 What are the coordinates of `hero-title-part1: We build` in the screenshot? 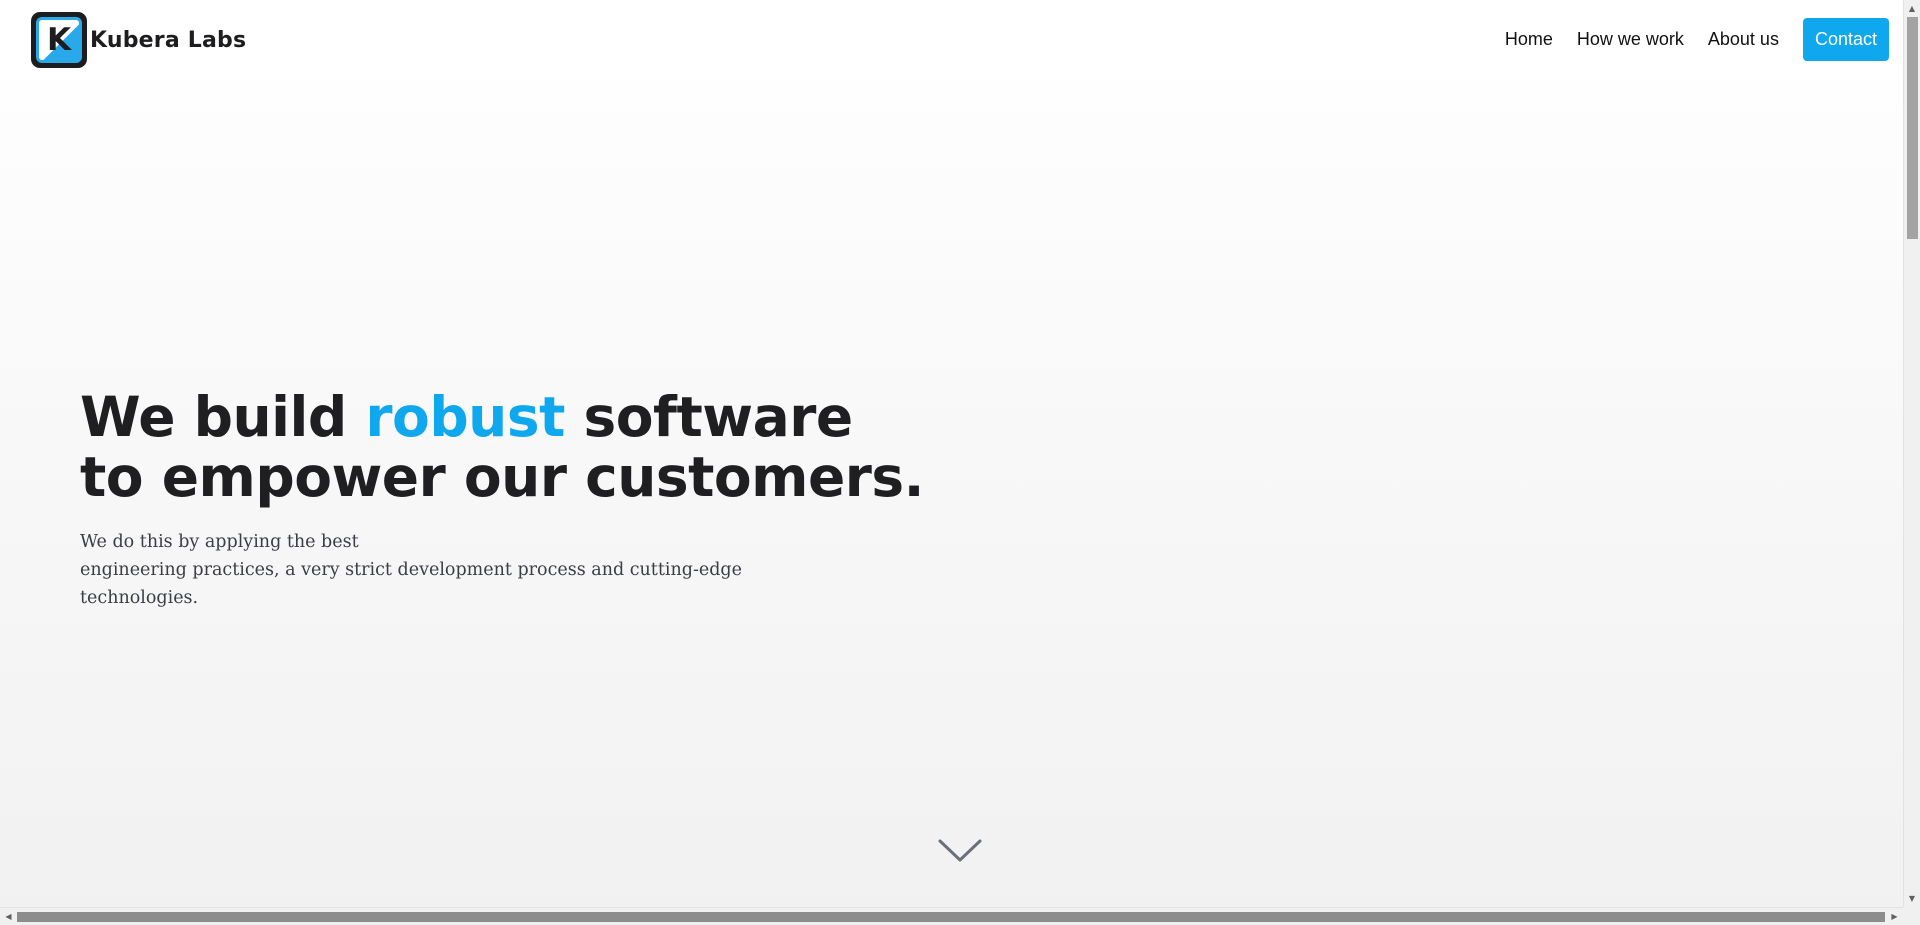 It's located at (223, 417).